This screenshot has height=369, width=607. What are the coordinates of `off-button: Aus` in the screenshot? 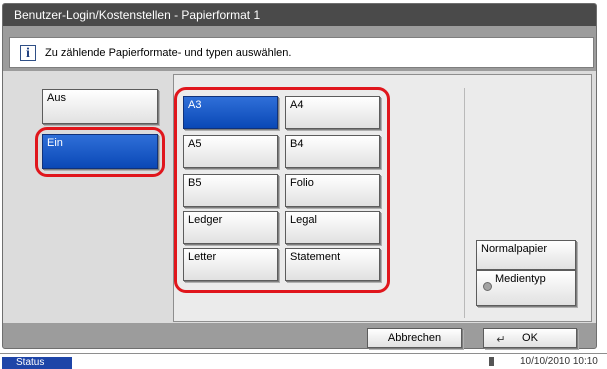 It's located at (100, 106).